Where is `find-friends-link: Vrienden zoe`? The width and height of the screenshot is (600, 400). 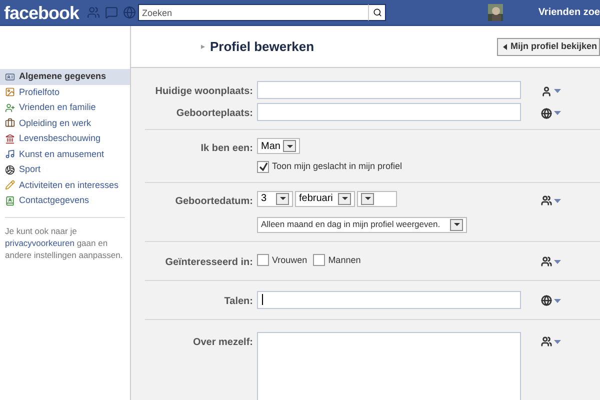 find-friends-link: Vrienden zoe is located at coordinates (569, 12).